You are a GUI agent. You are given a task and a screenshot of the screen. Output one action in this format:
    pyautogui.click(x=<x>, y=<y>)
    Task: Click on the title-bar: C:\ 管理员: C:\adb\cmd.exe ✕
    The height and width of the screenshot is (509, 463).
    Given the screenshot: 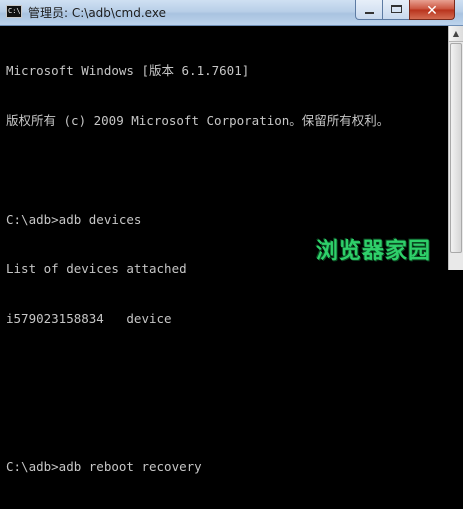 What is the action you would take?
    pyautogui.click(x=231, y=13)
    